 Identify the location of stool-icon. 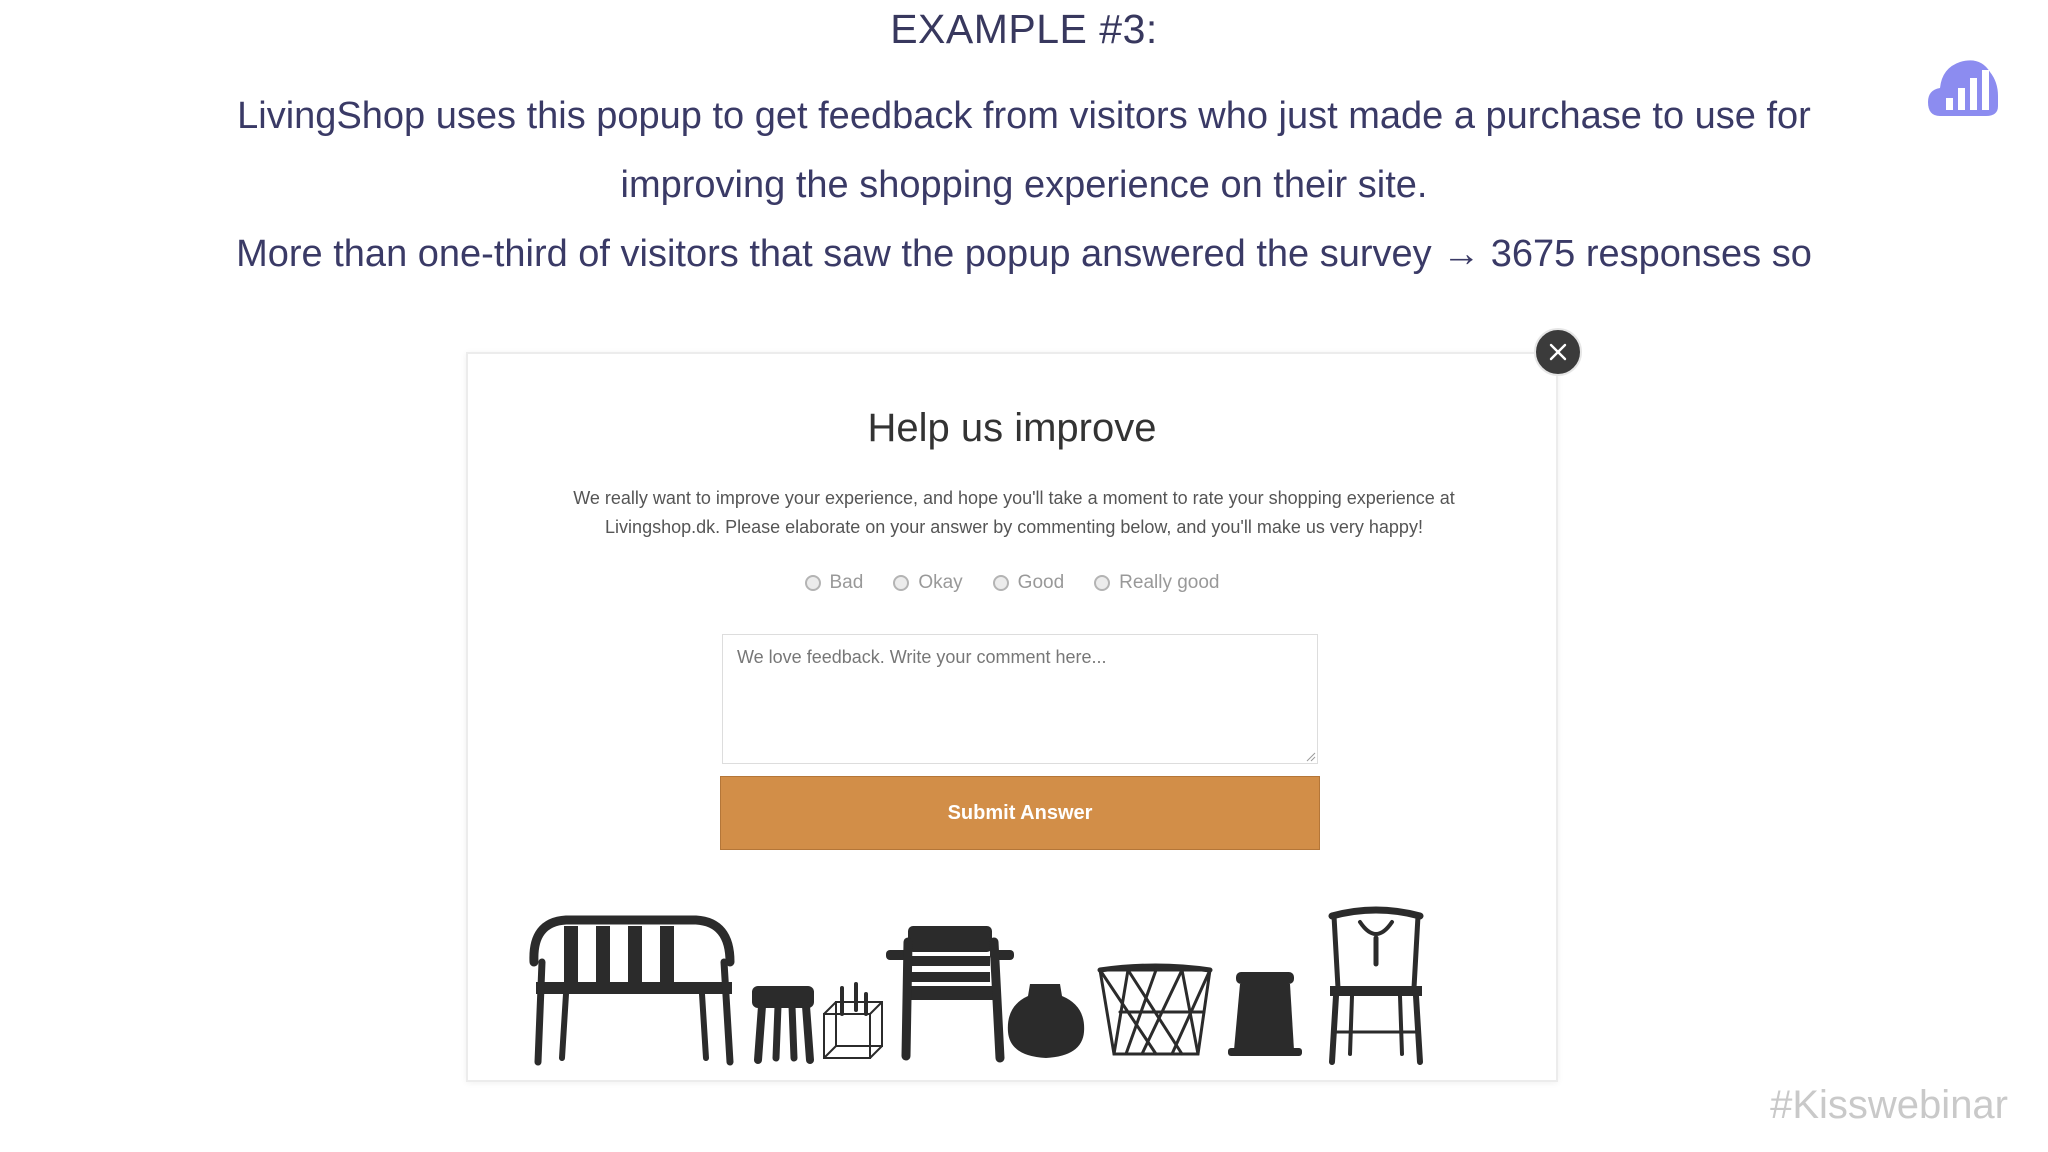
(783, 1025).